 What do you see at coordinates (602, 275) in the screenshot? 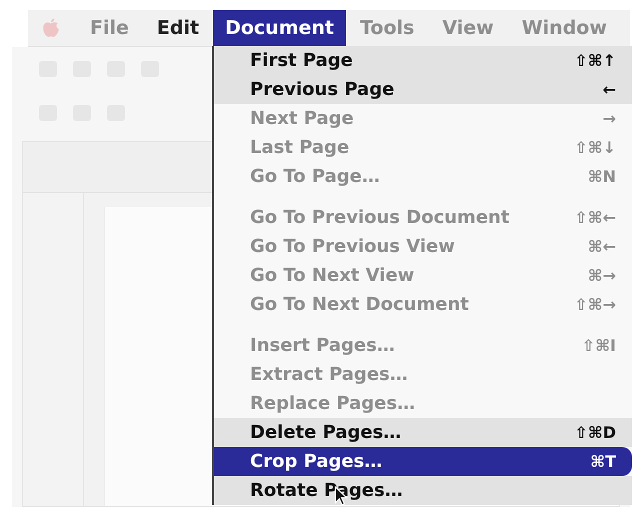
I see `shortcut-label: ⌘→` at bounding box center [602, 275].